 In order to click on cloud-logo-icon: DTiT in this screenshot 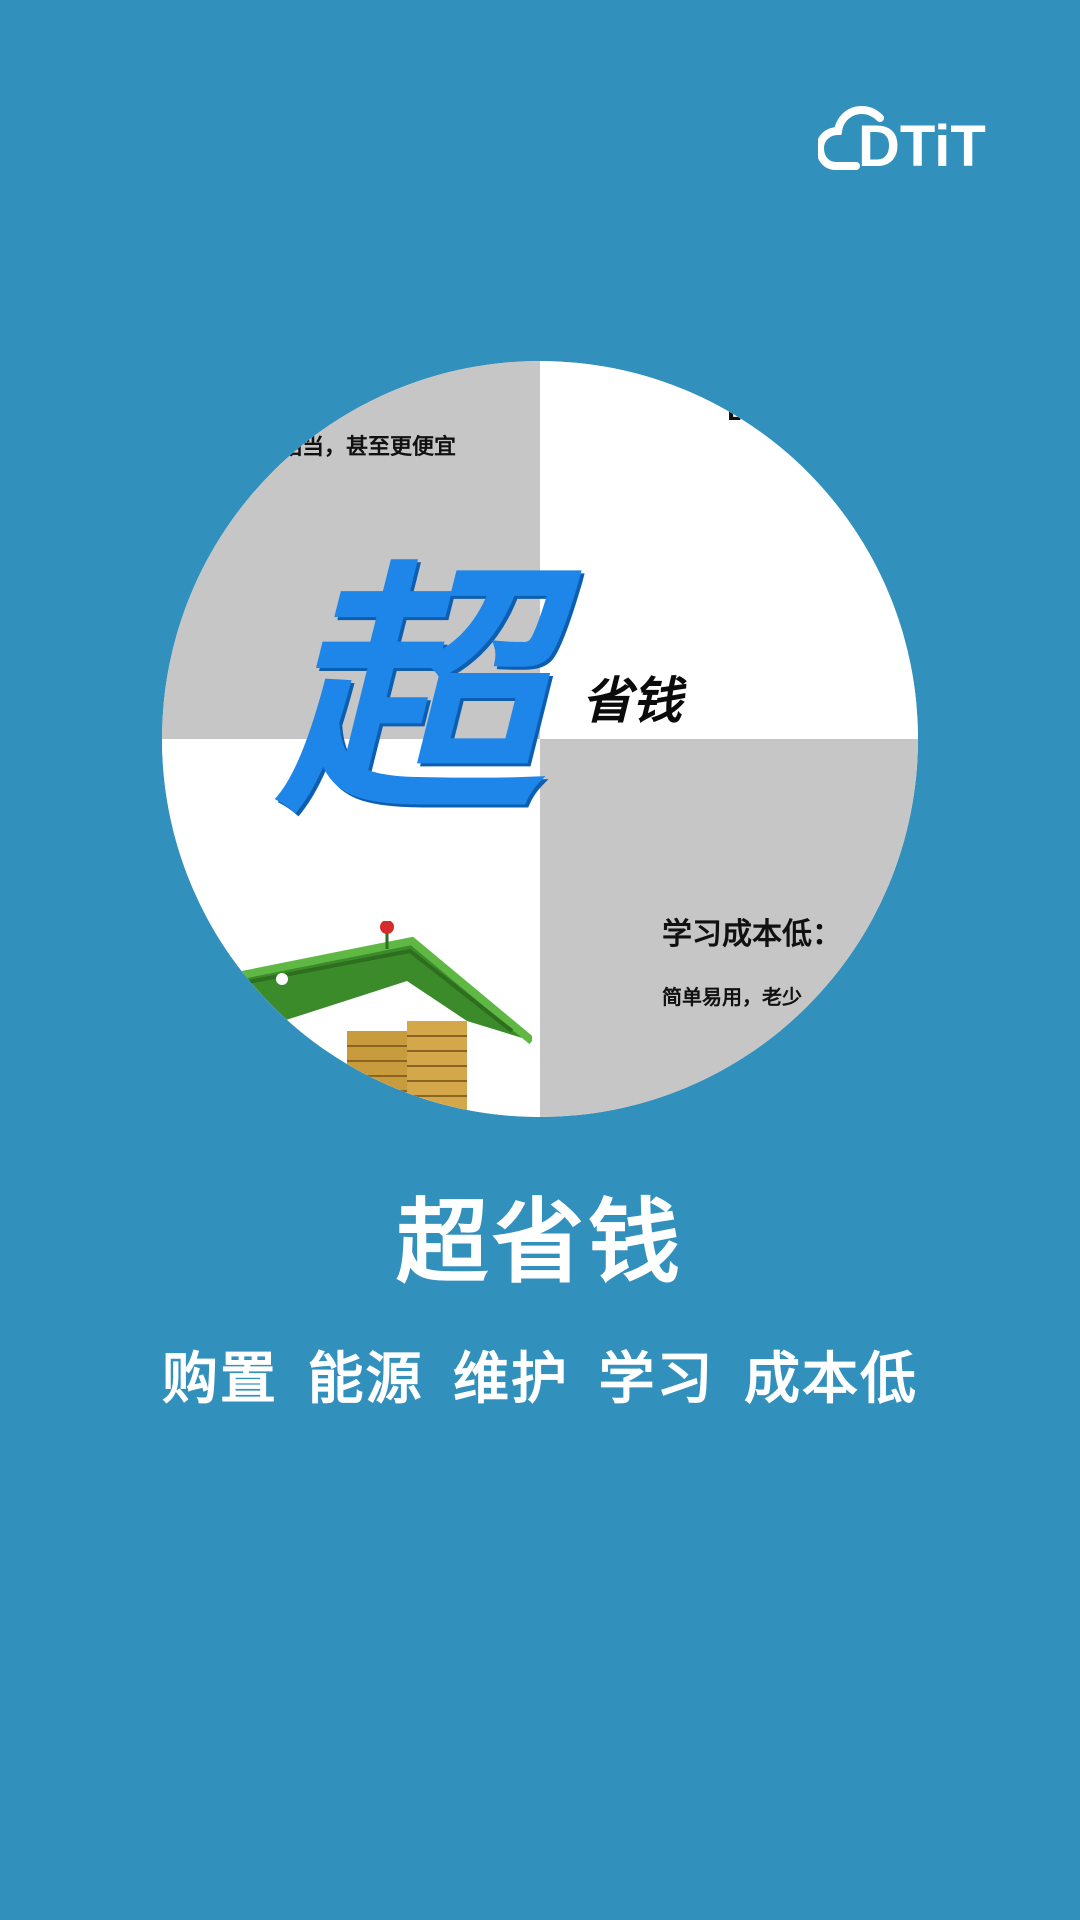, I will do `click(902, 140)`.